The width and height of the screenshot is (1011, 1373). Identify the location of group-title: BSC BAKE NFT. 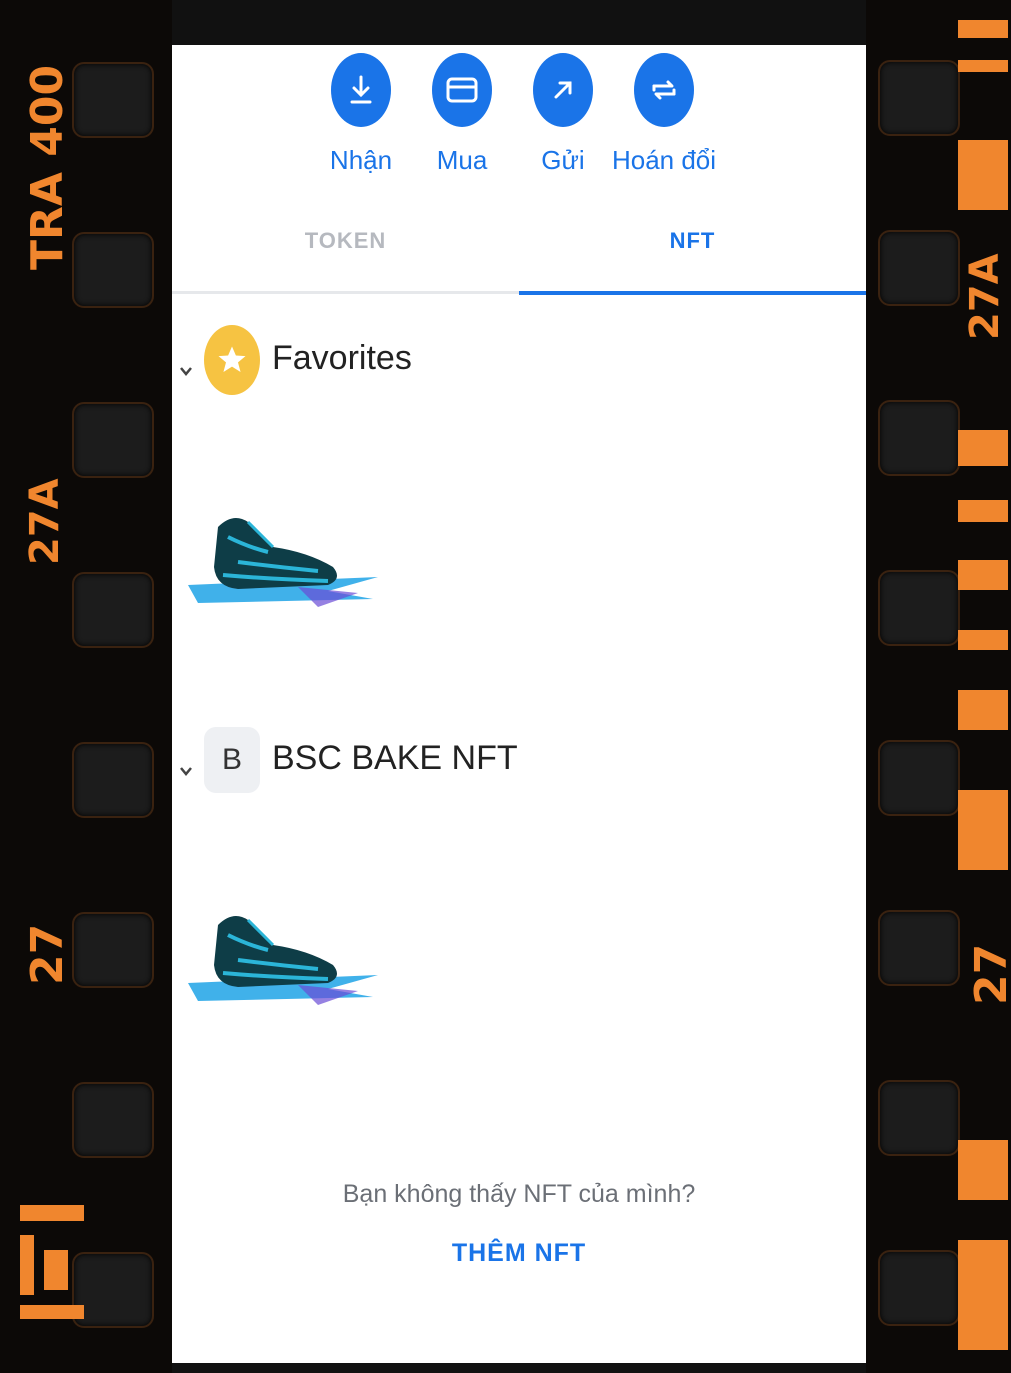
(395, 758).